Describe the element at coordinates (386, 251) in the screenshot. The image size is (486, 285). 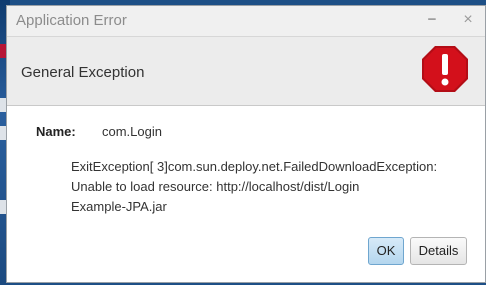
I see `ok-button: OK` at that location.